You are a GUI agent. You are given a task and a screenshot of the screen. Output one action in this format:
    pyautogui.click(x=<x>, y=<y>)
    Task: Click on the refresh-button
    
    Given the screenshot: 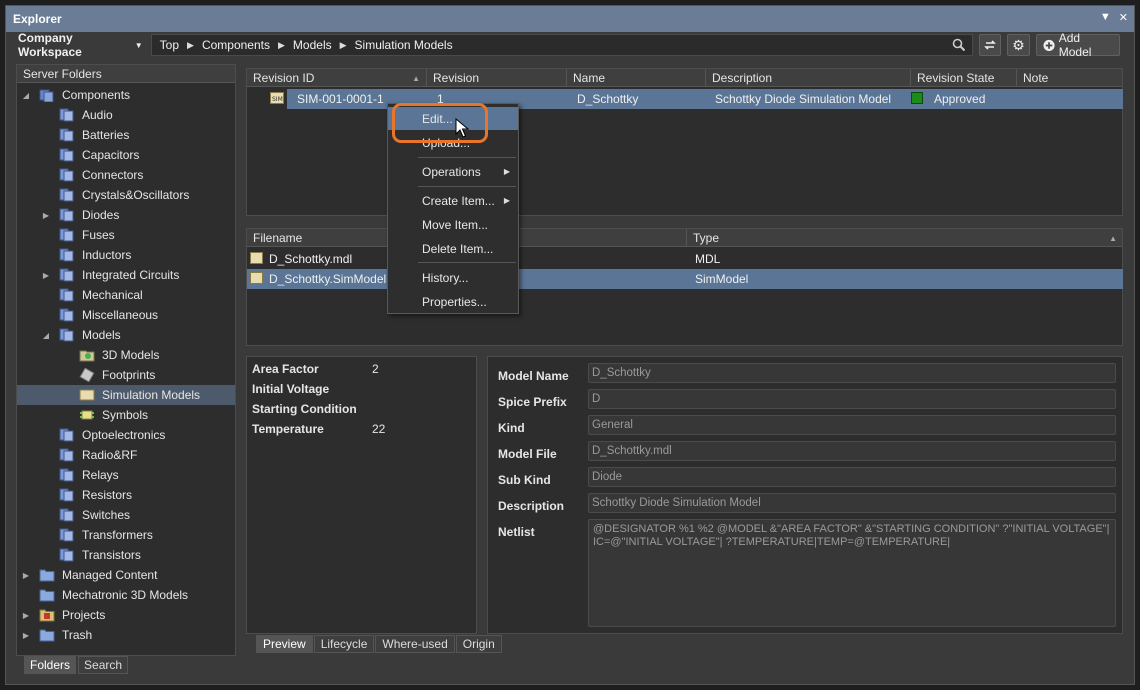 What is the action you would take?
    pyautogui.click(x=990, y=45)
    